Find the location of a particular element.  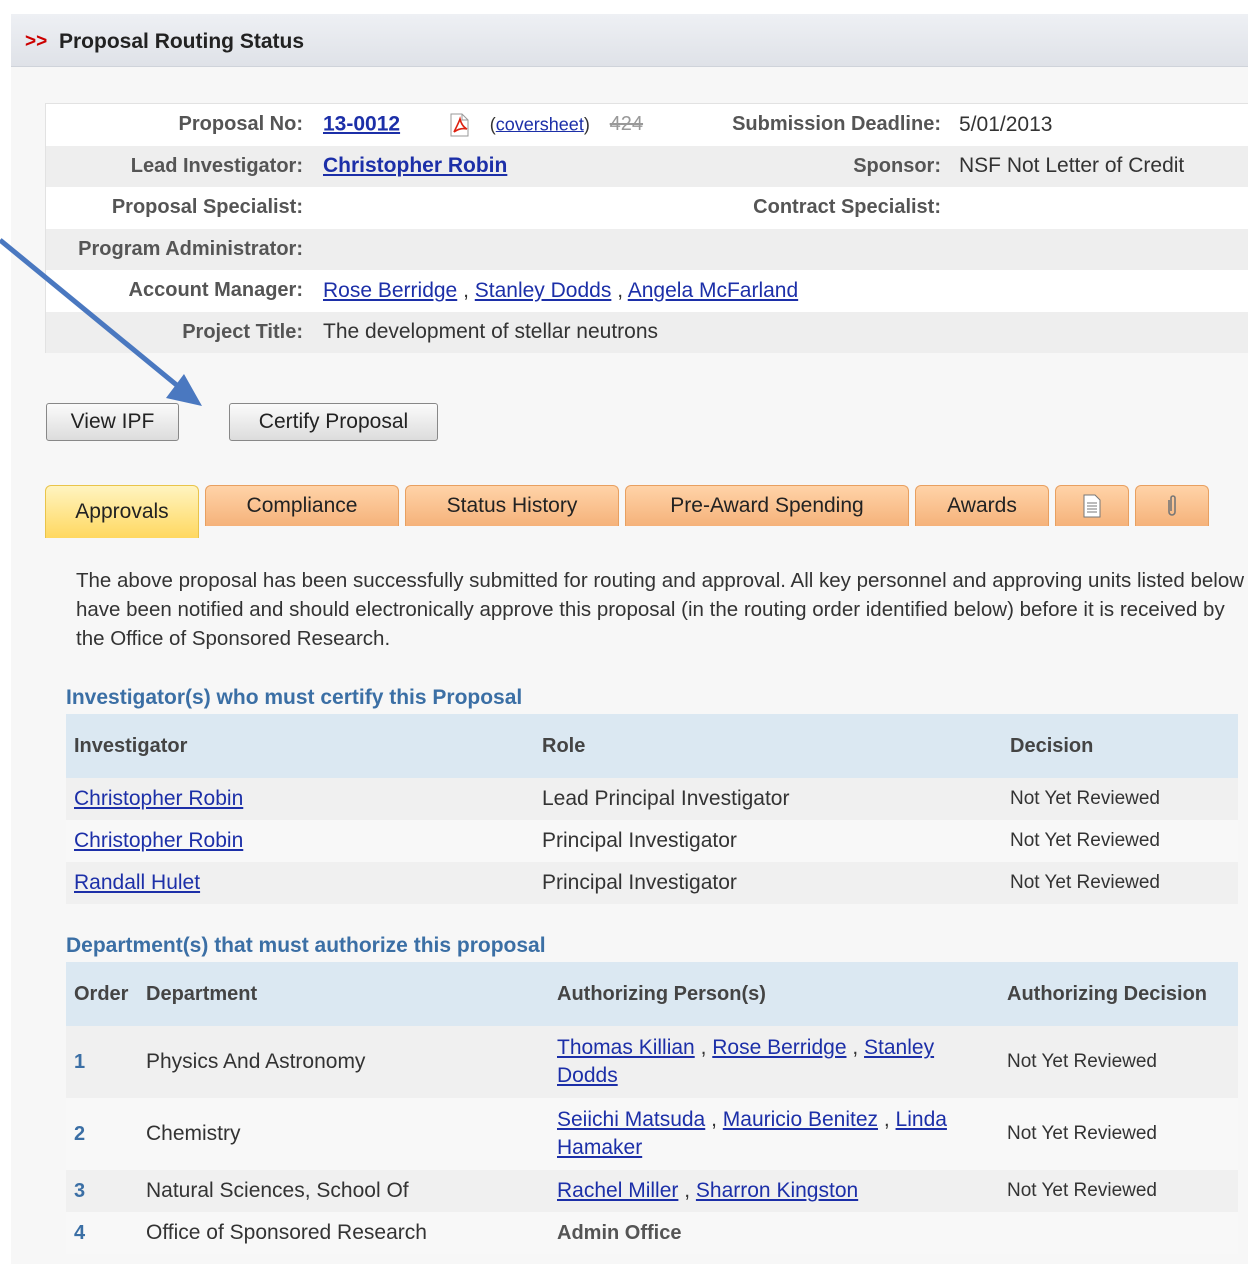

proposal-count: 424 is located at coordinates (626, 124).